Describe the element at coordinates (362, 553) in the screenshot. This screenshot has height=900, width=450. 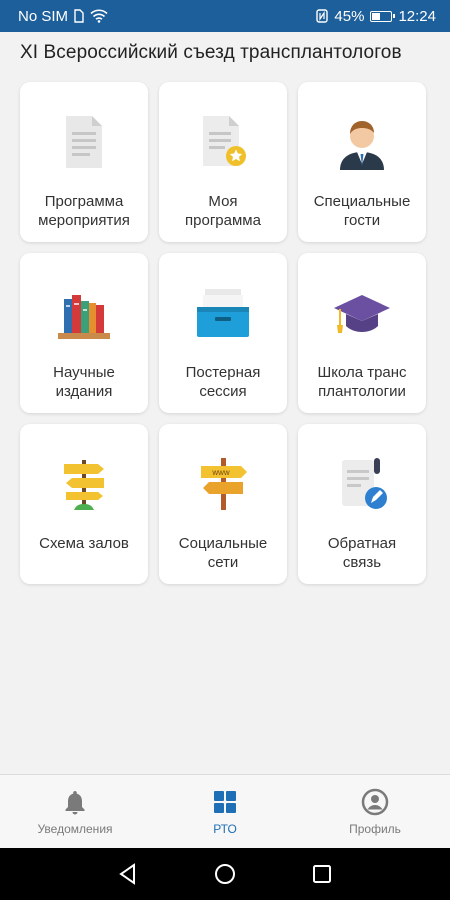
I see `tile-label: Обратная связь` at that location.